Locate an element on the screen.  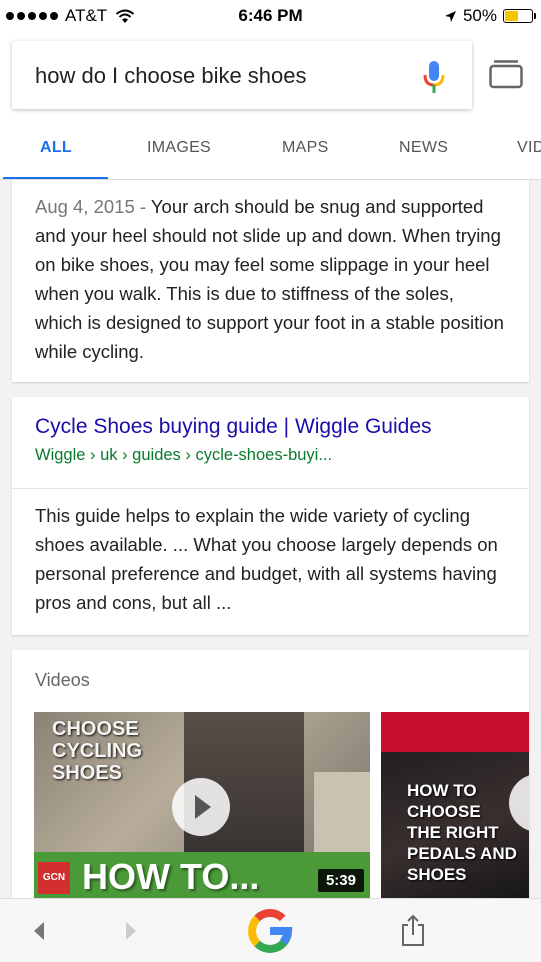
videos-heading: Videos is located at coordinates (62, 680).